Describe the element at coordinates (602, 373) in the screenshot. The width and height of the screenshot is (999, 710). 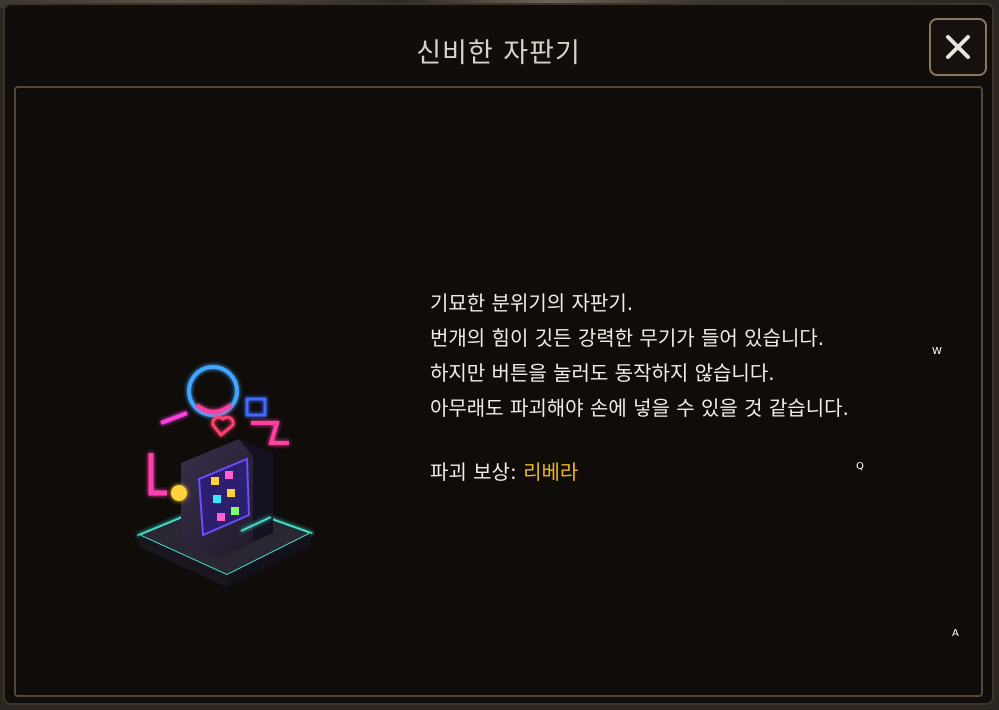
I see `description-line: 하지만 버튼을 눌러도 동작하지 않습니다.` at that location.